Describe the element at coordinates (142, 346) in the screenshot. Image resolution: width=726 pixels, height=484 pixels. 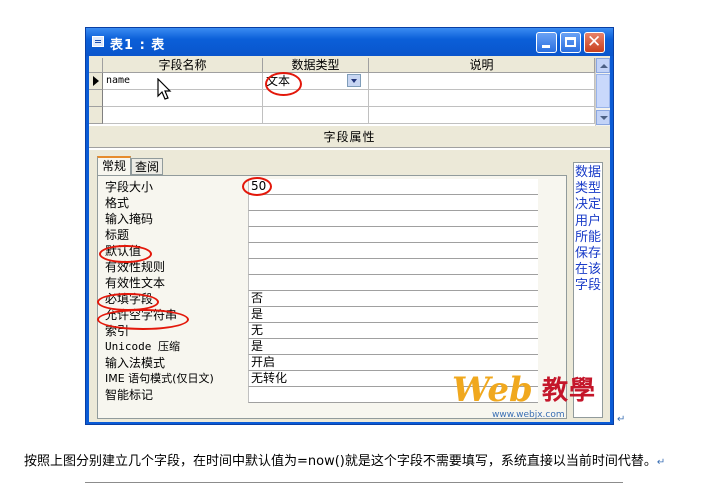
I see `property-label: Unicode 压缩` at that location.